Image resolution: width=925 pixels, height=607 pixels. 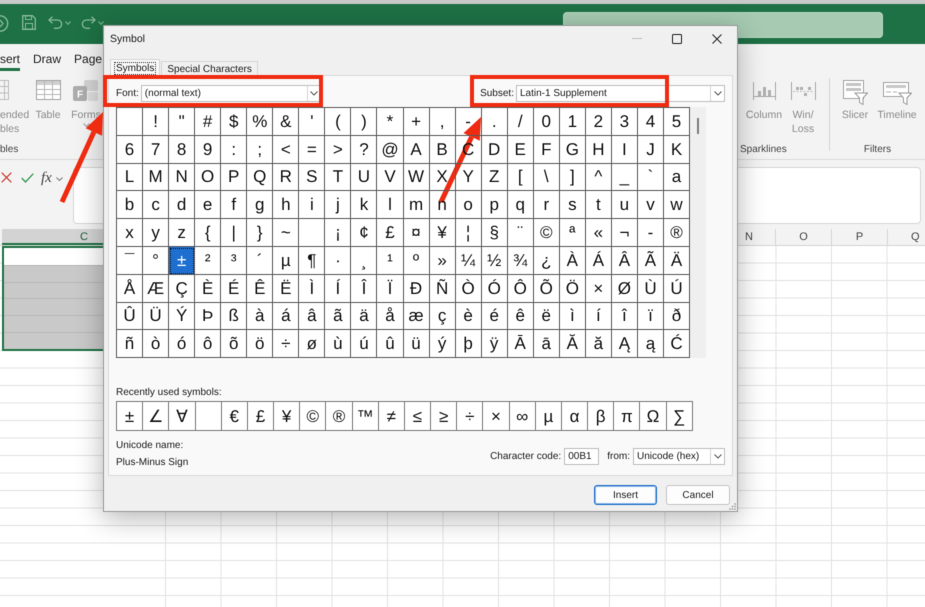 I want to click on ribbon-tab: Draw, so click(x=47, y=57).